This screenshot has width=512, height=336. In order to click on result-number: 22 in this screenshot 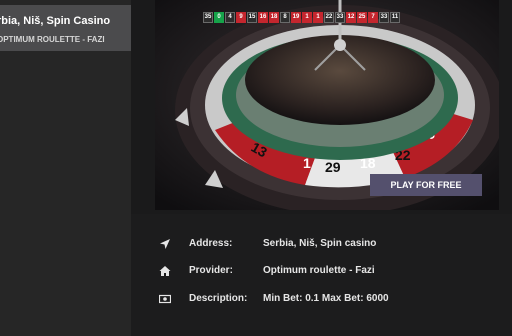, I will do `click(329, 17)`.